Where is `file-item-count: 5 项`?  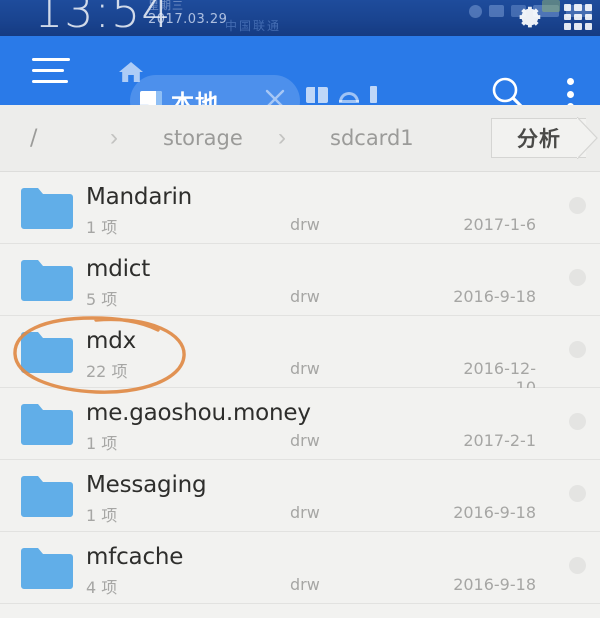
file-item-count: 5 项 is located at coordinates (102, 299).